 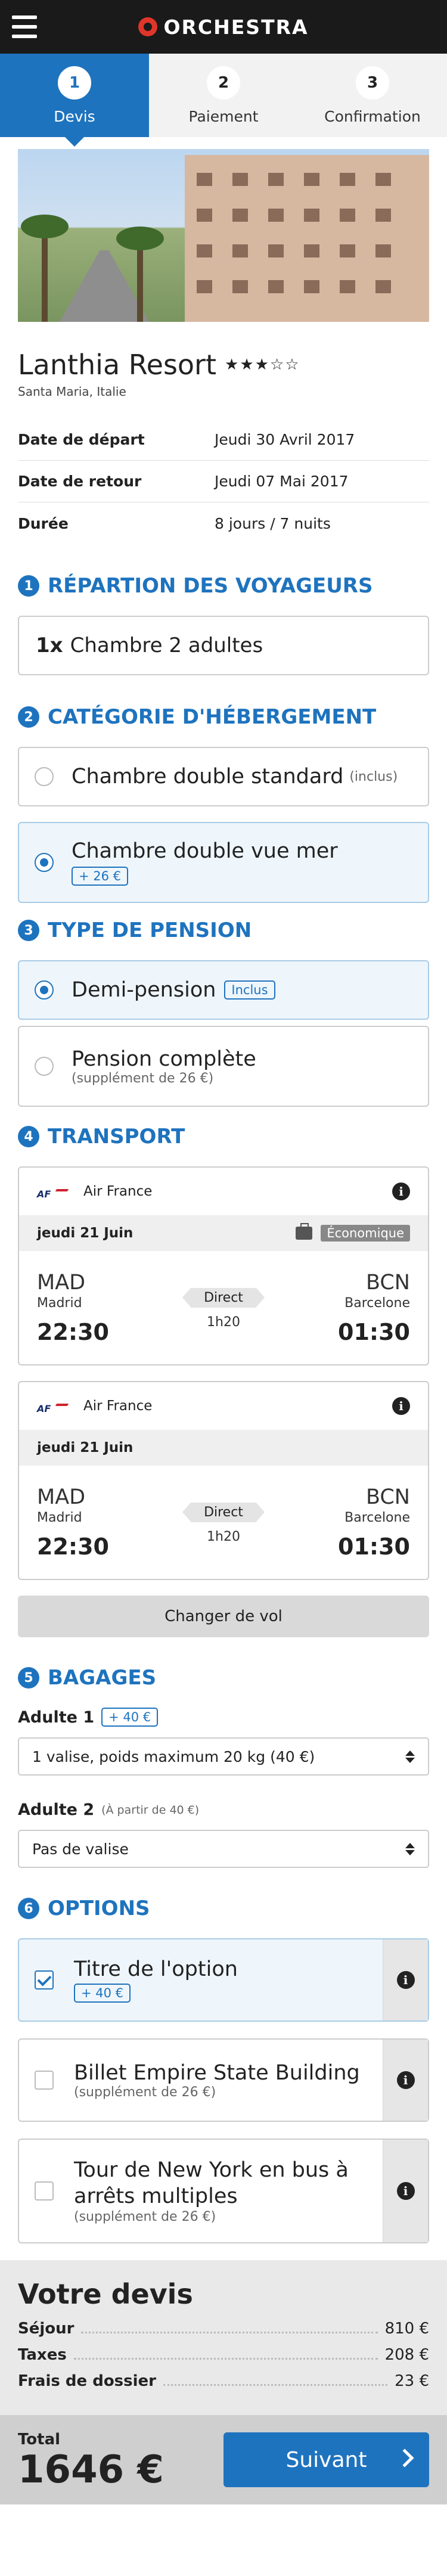 What do you see at coordinates (28, 1137) in the screenshot?
I see `section-number: 4` at bounding box center [28, 1137].